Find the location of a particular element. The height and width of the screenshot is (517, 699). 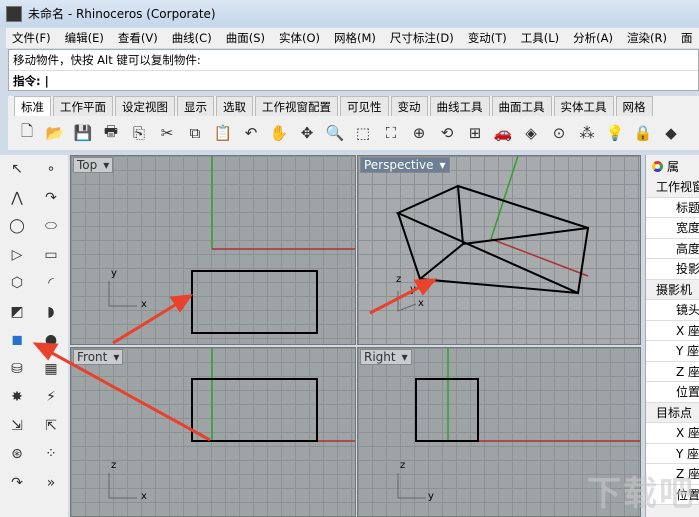

mesh-icon: ▦ is located at coordinates (51, 369).